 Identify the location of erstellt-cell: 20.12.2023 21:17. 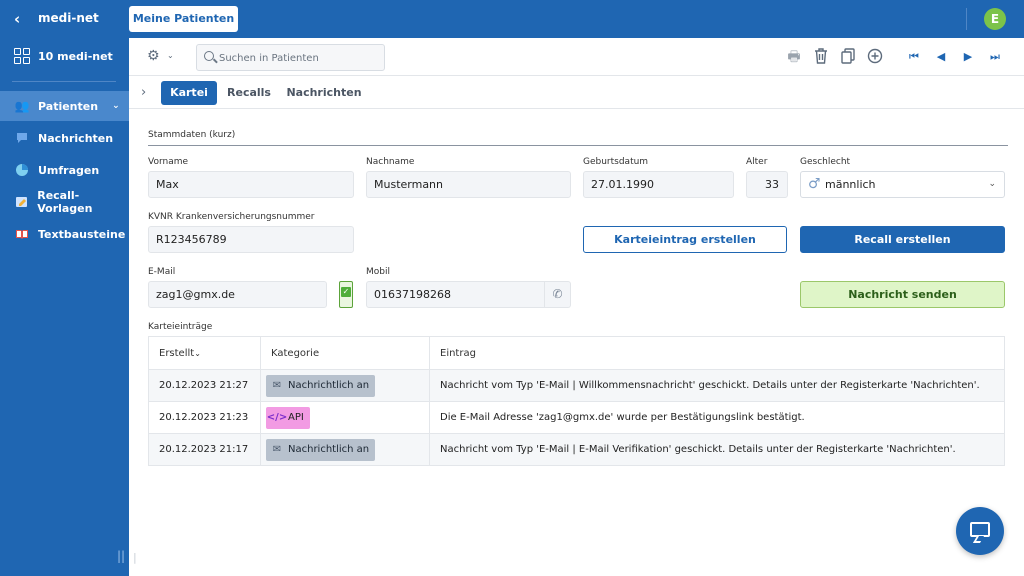
(204, 449).